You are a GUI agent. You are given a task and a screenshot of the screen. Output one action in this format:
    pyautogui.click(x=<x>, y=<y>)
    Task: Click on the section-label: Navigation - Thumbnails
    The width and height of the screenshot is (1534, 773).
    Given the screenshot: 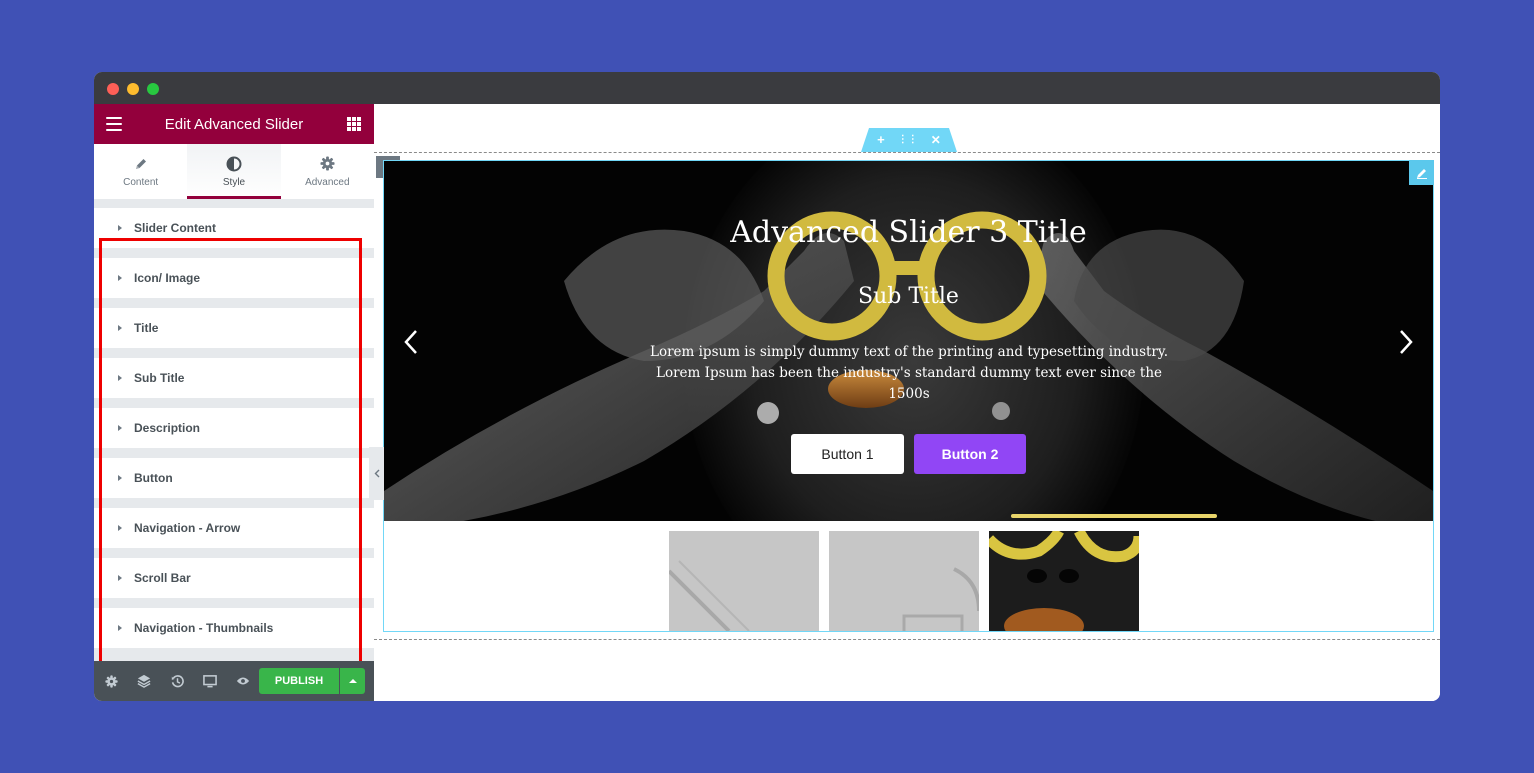 What is the action you would take?
    pyautogui.click(x=204, y=628)
    